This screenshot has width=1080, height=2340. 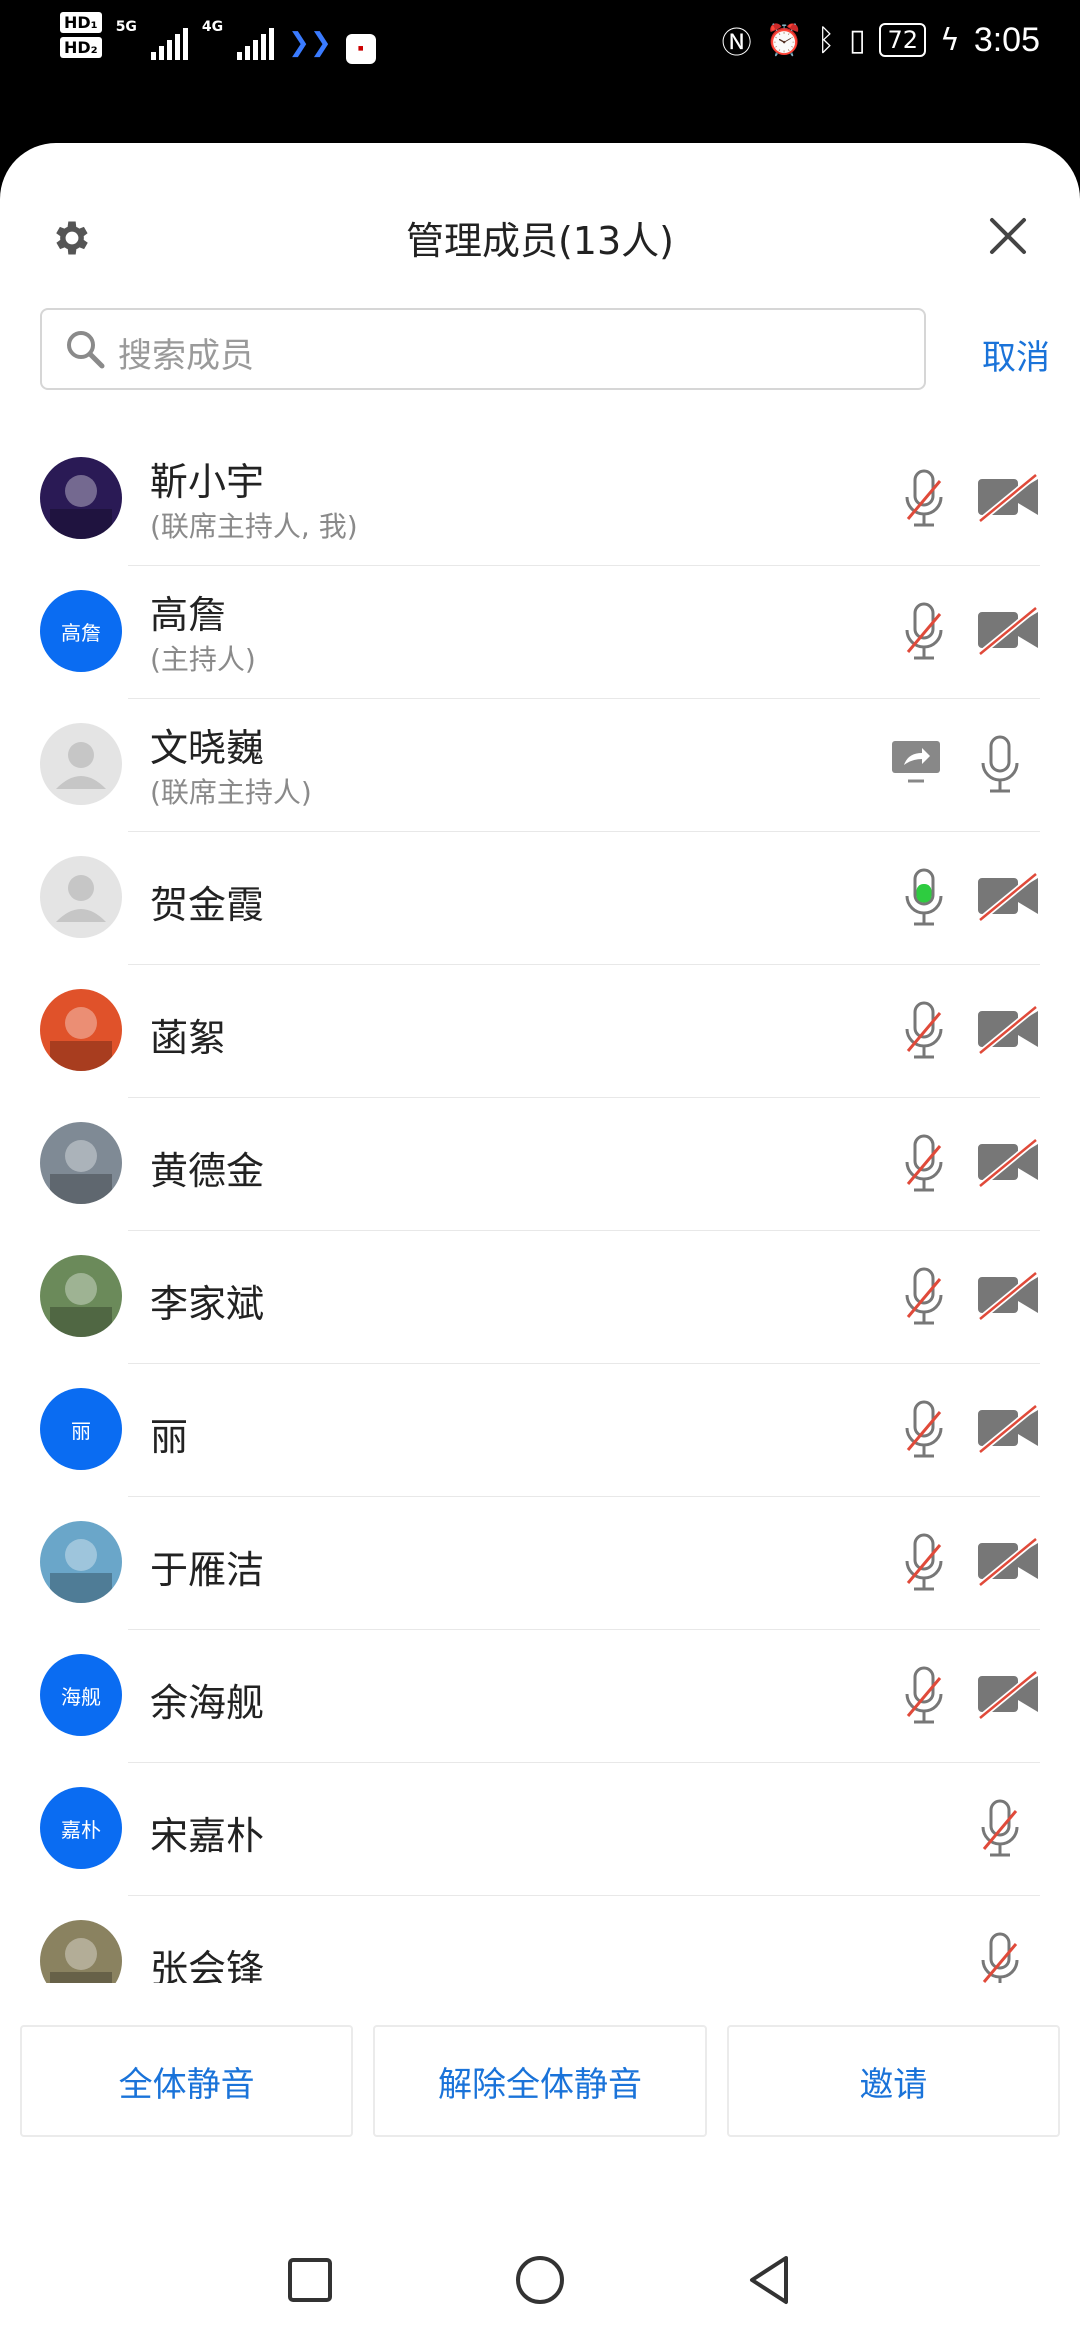 What do you see at coordinates (770, 2280) in the screenshot?
I see `back-icon` at bounding box center [770, 2280].